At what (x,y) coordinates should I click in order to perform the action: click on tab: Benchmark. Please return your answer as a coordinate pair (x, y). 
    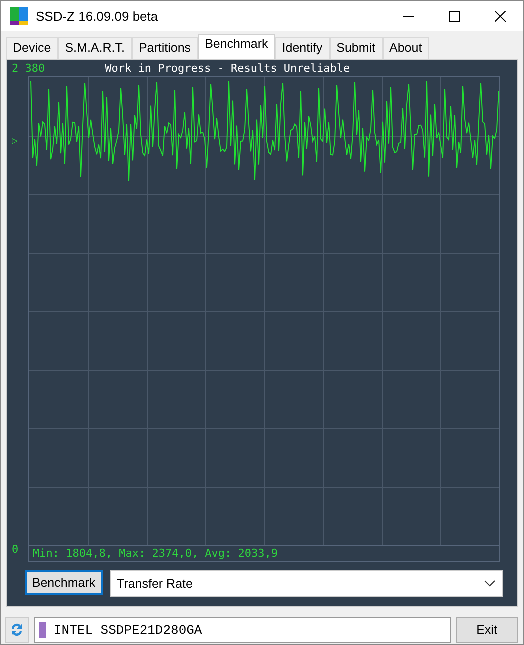
    Looking at the image, I should click on (237, 46).